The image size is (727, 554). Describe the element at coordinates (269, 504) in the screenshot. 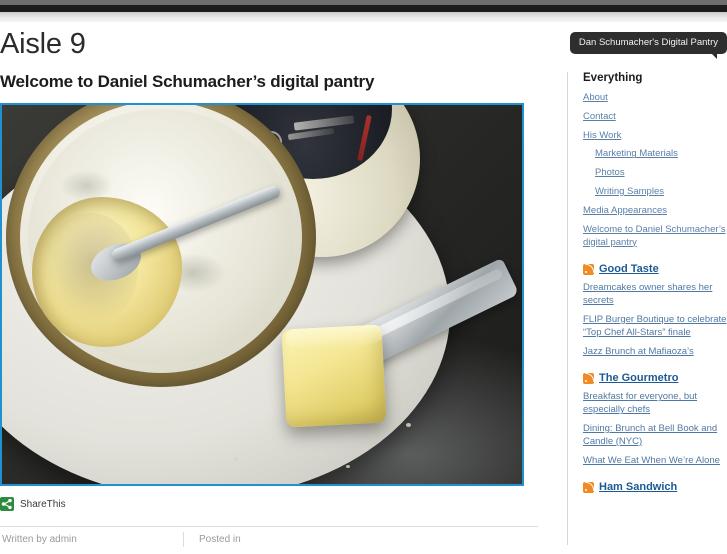

I see `sharethis-button: ShareThis` at that location.